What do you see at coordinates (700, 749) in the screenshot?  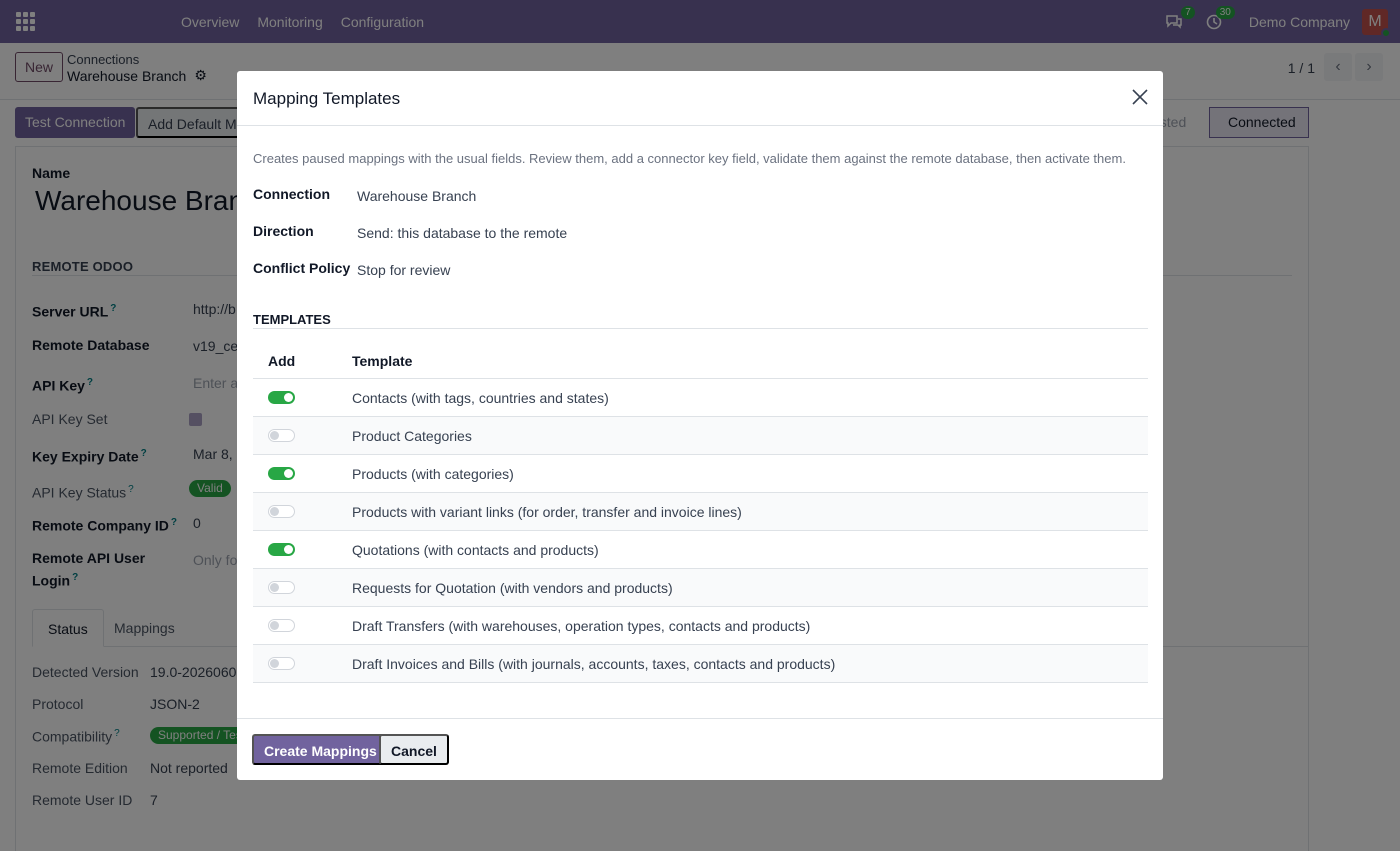 I see `dialog-footer: Create Mappings Cancel` at bounding box center [700, 749].